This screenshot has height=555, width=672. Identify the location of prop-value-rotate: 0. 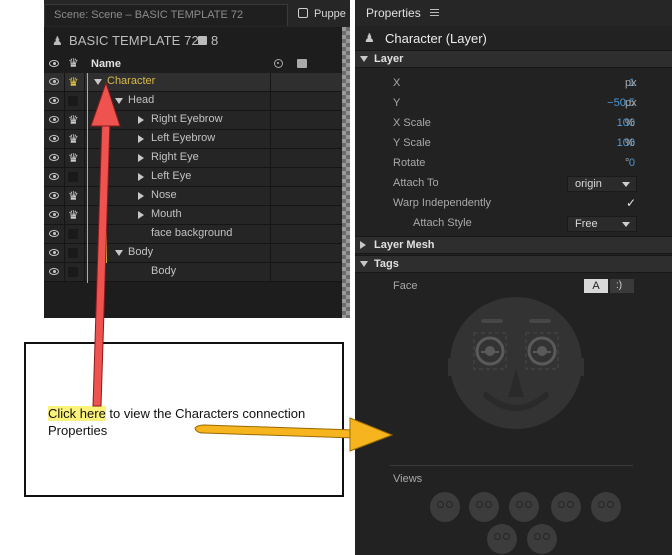
(632, 163).